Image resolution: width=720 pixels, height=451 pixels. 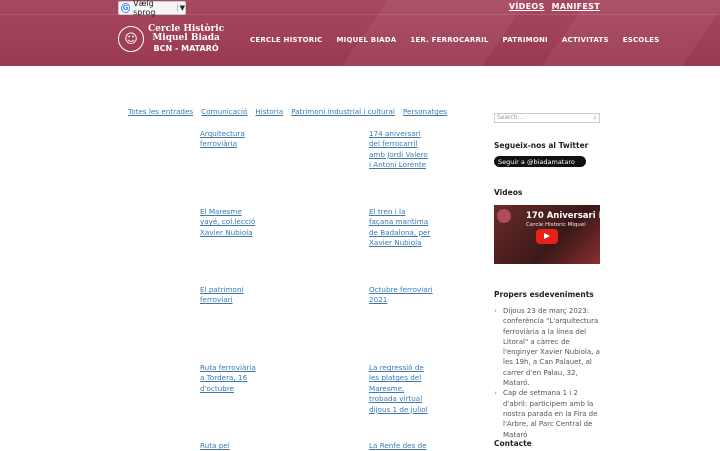 I want to click on post-link: Octubre ferroviari 2021, so click(x=402, y=295).